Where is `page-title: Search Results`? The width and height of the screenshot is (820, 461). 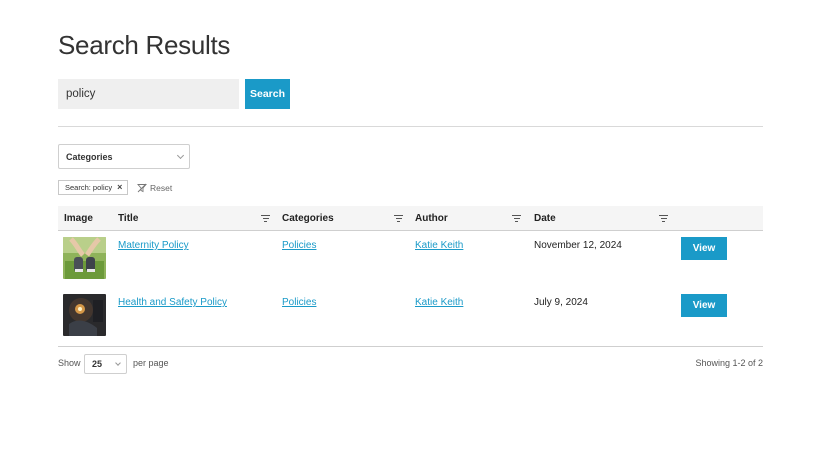 page-title: Search Results is located at coordinates (144, 45).